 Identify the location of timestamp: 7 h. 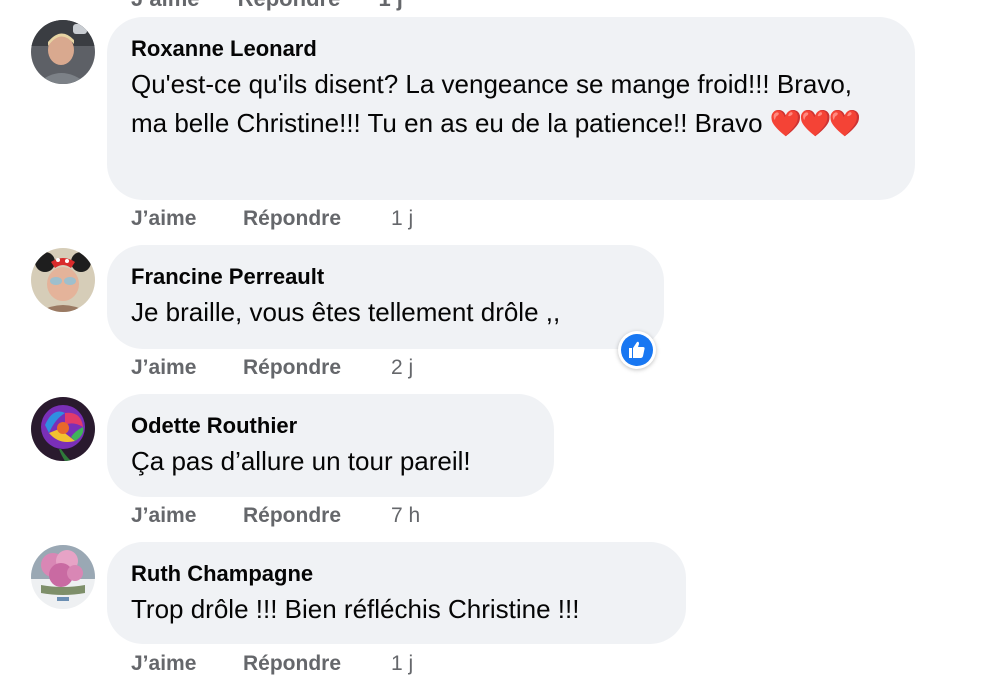
(405, 516).